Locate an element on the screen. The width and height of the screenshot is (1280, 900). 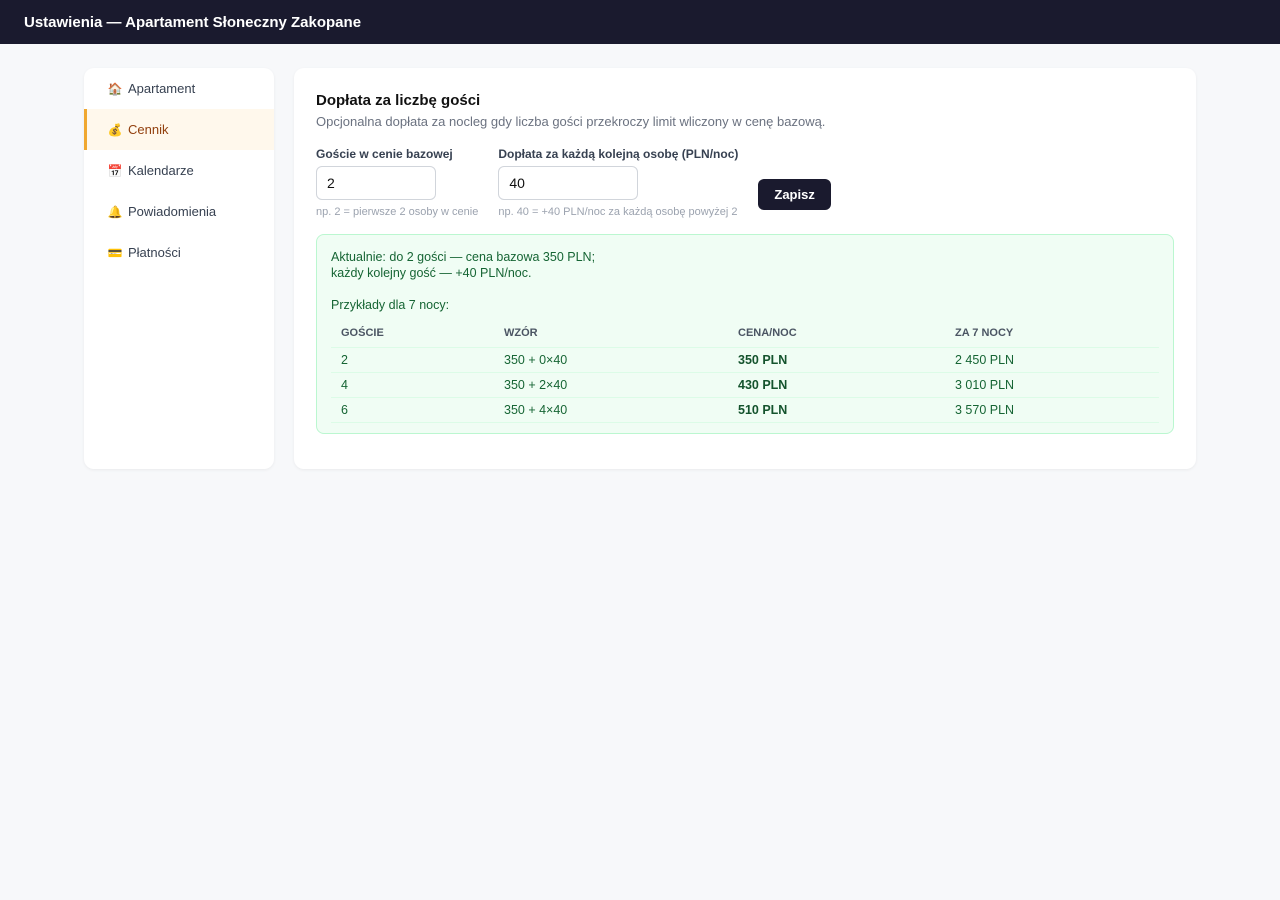
money-bag-icon: 💰 is located at coordinates (115, 129).